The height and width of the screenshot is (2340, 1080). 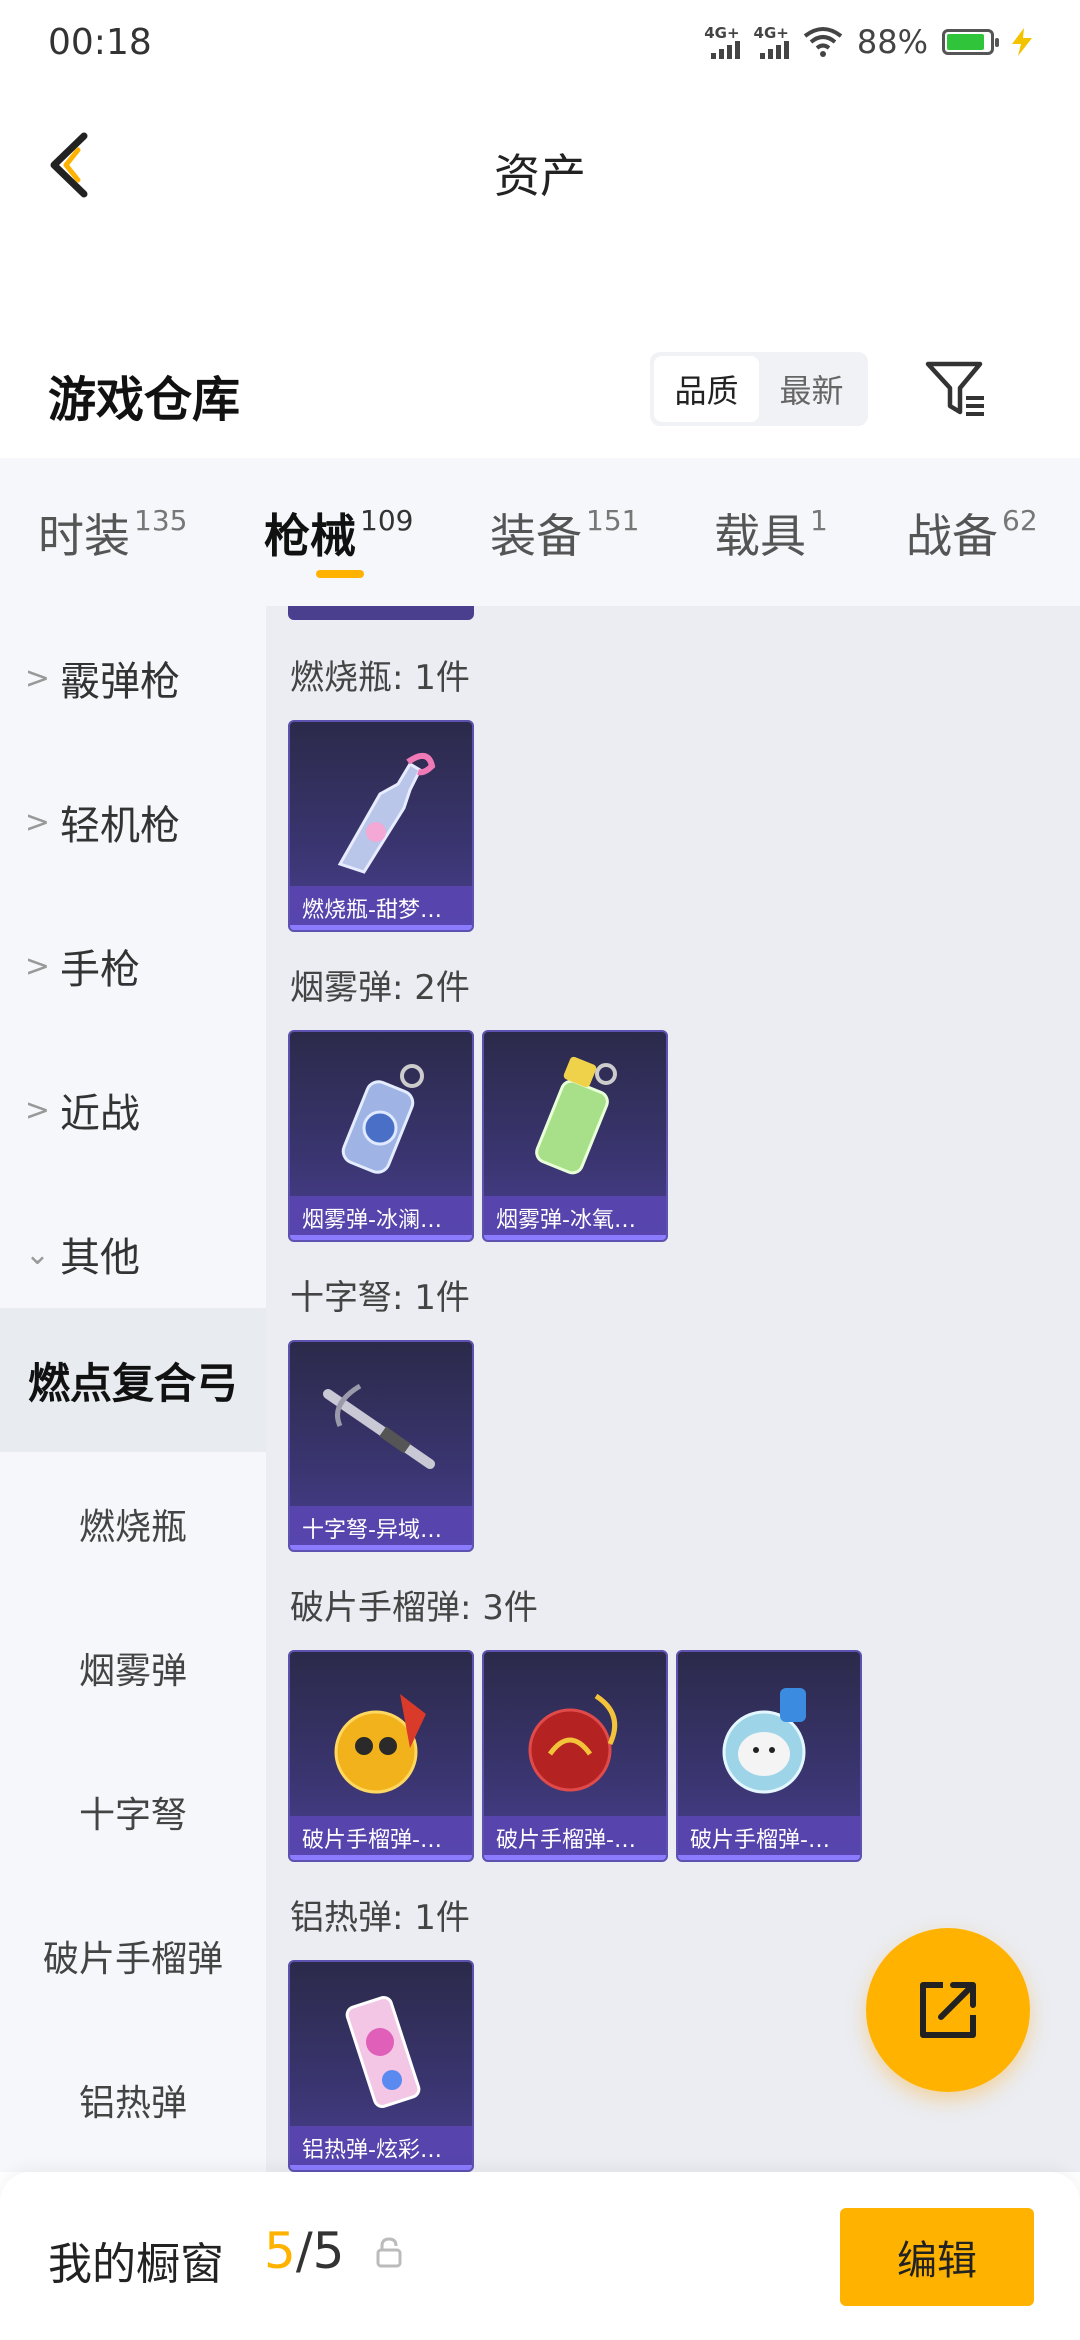 I want to click on sidebar-item-other: ⌄ 其他, so click(x=133, y=1254).